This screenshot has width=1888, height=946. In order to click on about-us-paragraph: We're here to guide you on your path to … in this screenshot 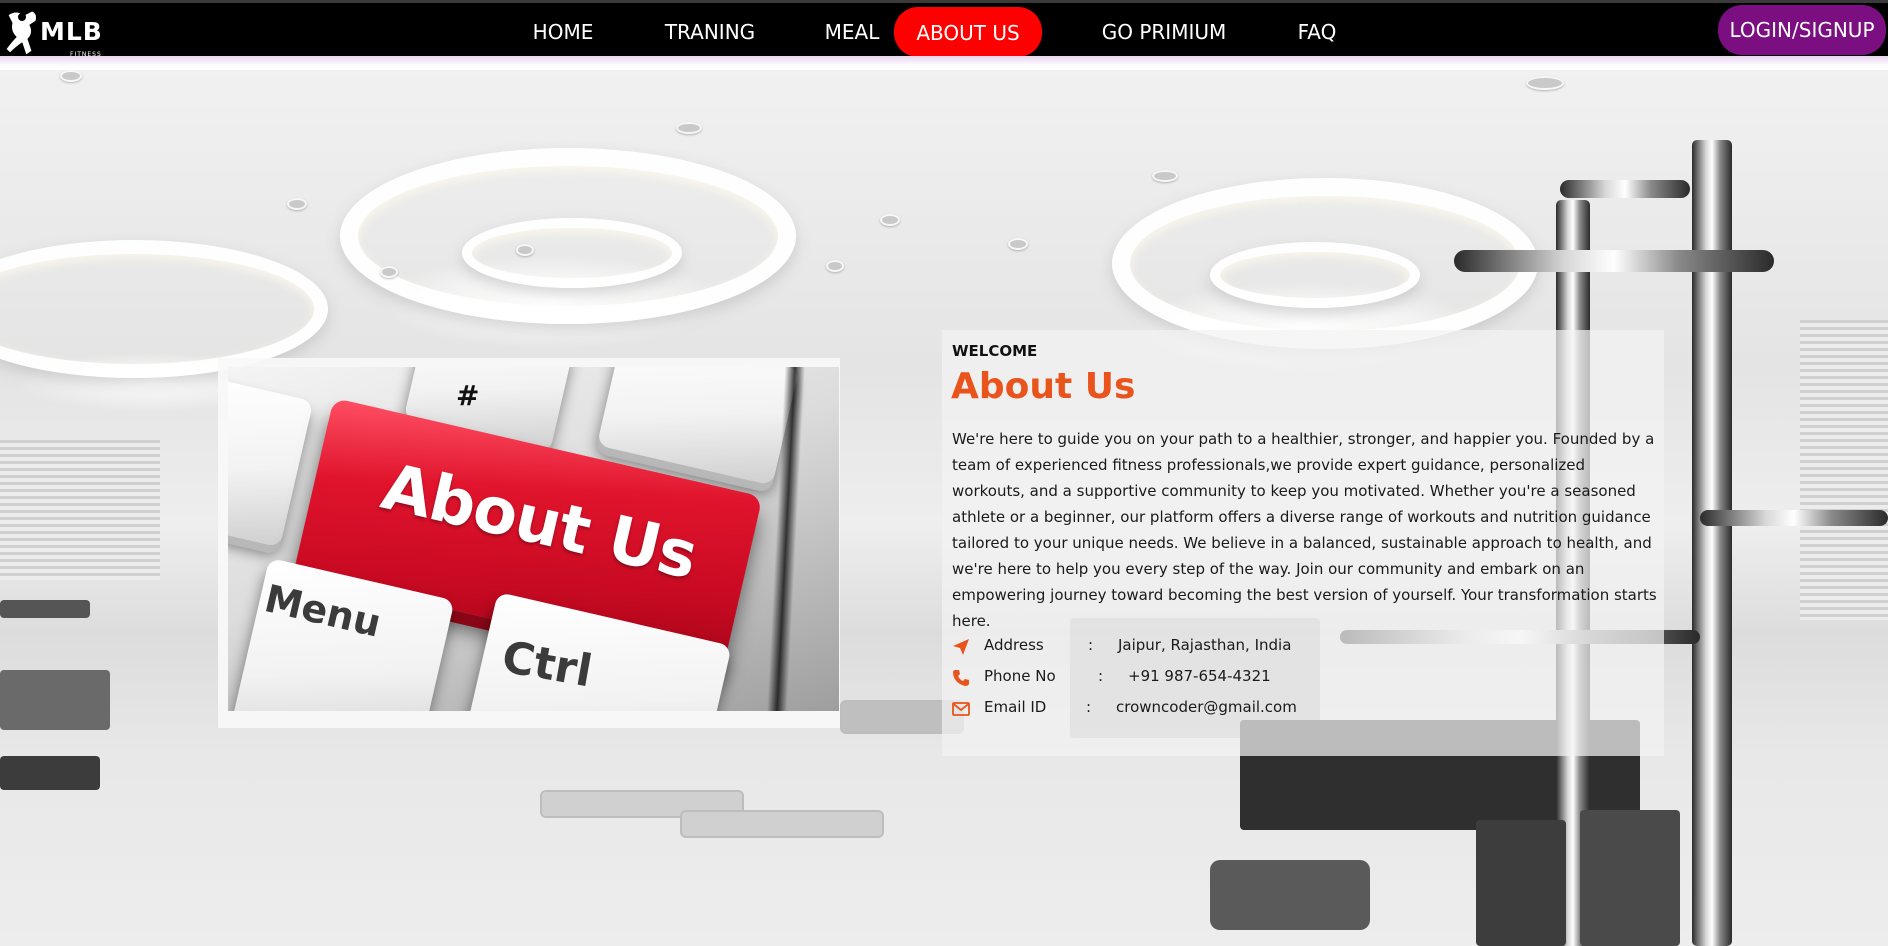, I will do `click(1304, 530)`.